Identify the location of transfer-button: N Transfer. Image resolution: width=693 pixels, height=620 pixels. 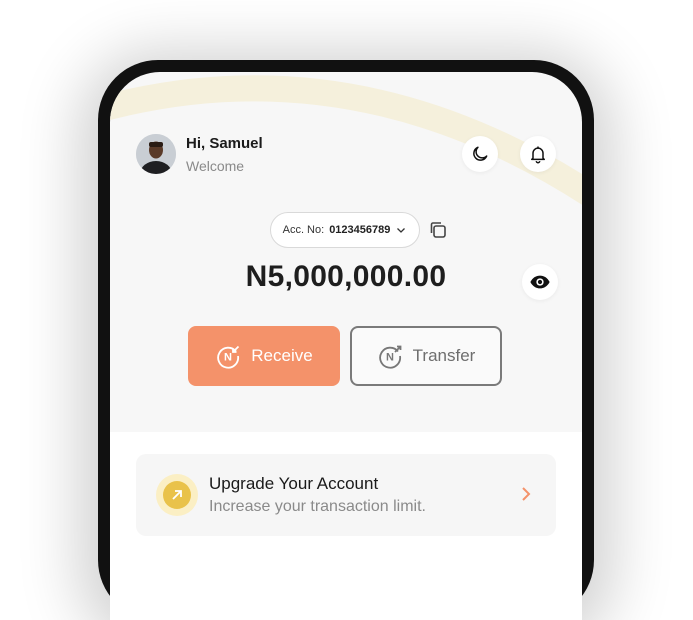
(426, 356).